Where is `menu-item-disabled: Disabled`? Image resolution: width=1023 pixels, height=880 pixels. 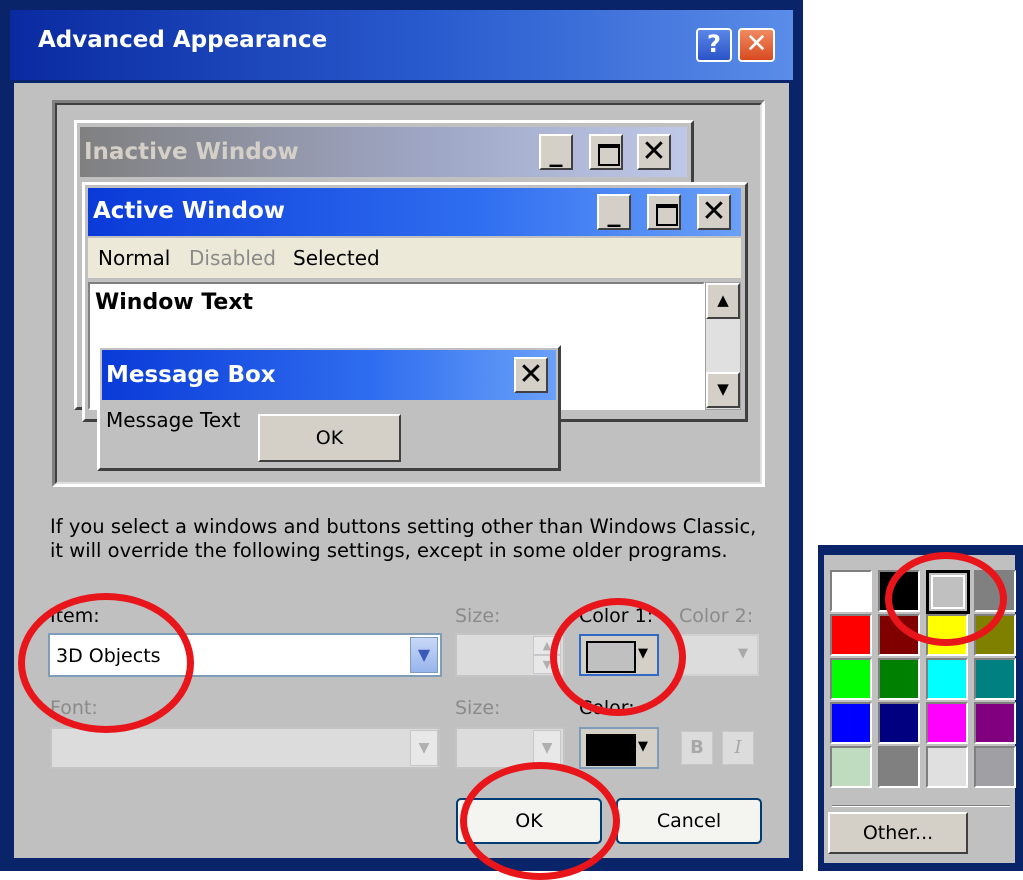
menu-item-disabled: Disabled is located at coordinates (232, 258).